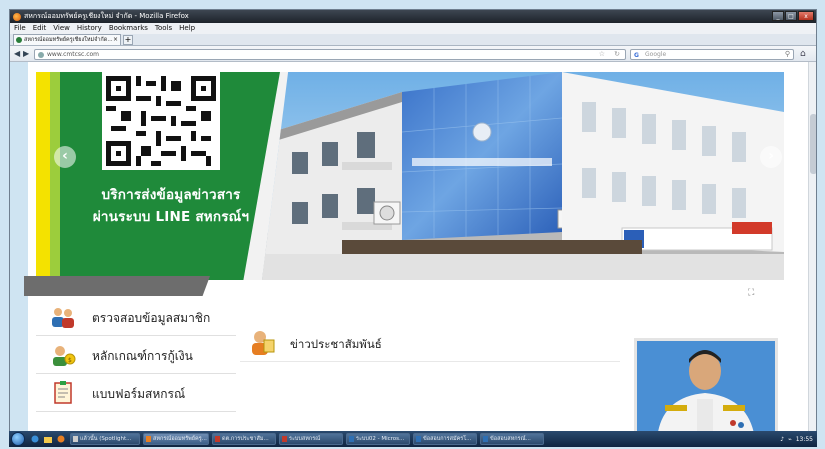  I want to click on slogan-line-1: บริการส่งข้อมูลข่าวสาร, so click(171, 195).